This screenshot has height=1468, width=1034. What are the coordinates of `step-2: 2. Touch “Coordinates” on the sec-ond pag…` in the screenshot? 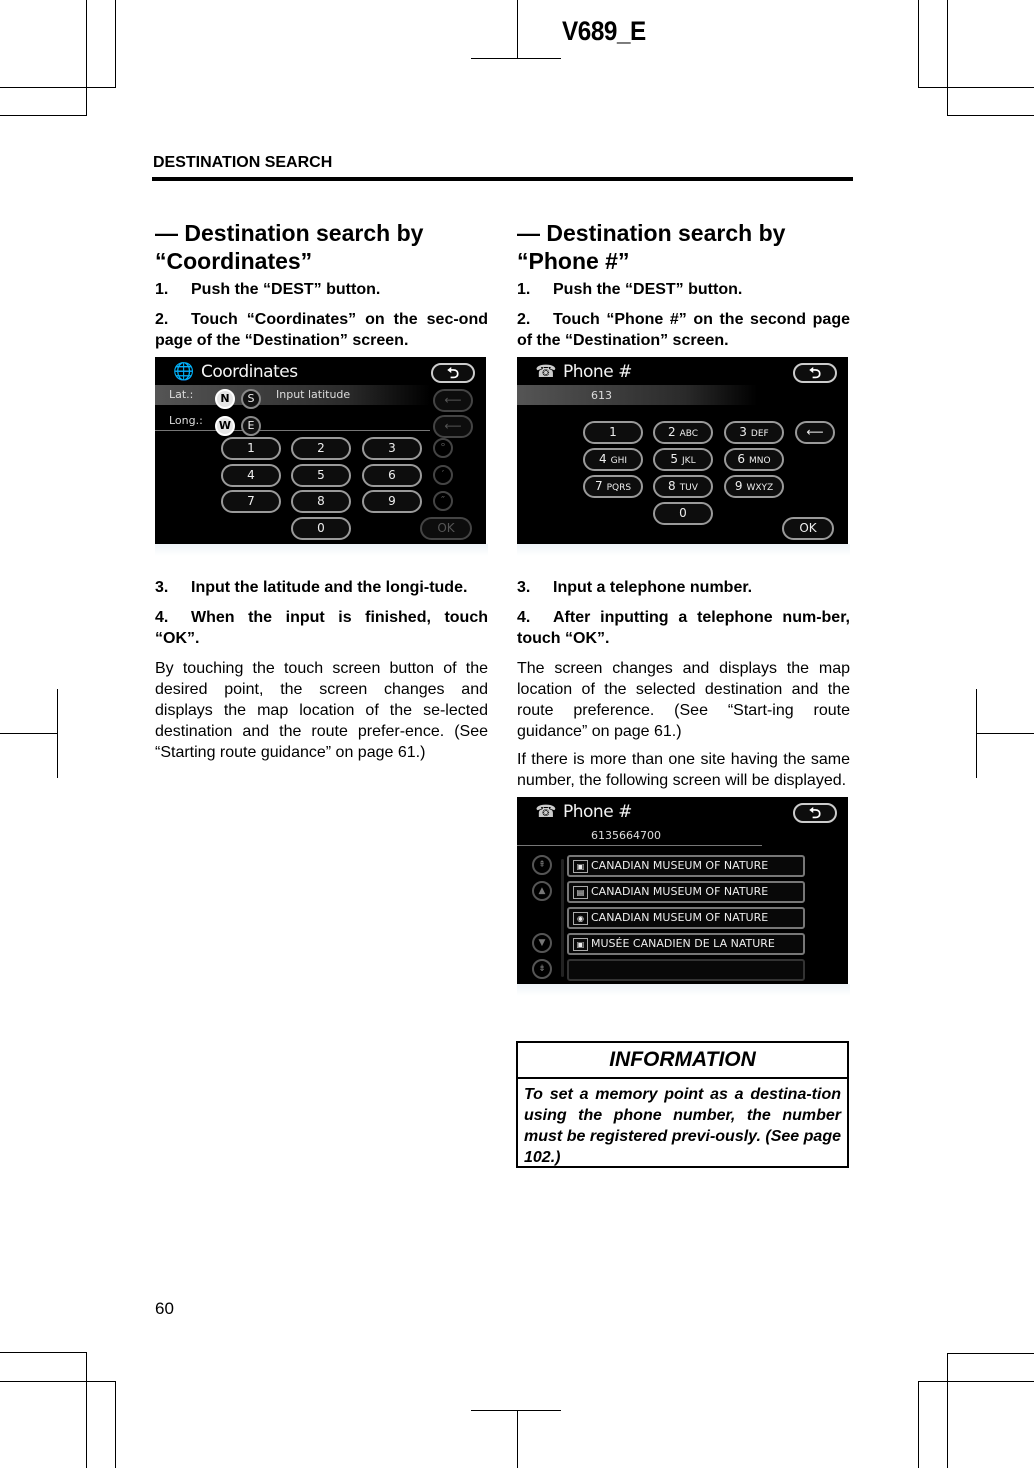 It's located at (321, 330).